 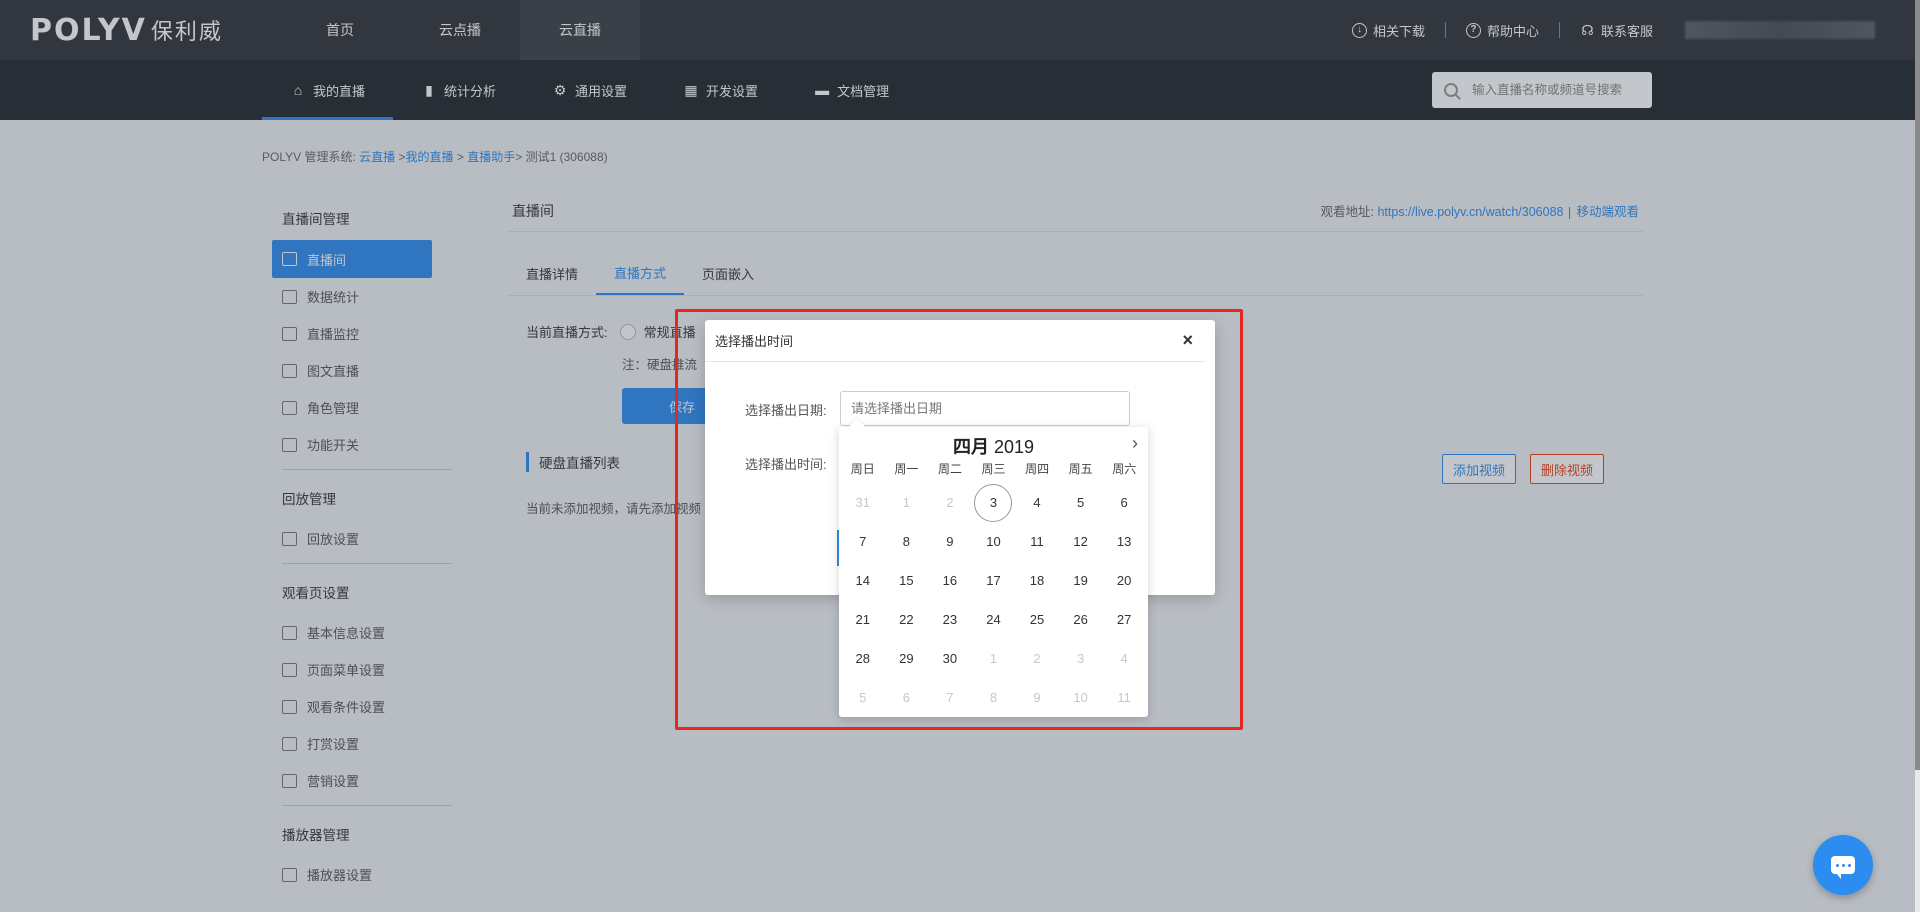 What do you see at coordinates (985, 408) in the screenshot?
I see `date-input` at bounding box center [985, 408].